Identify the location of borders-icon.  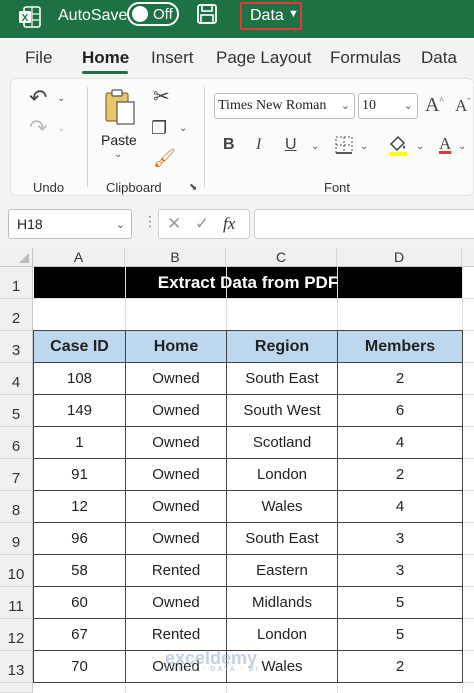
(344, 145).